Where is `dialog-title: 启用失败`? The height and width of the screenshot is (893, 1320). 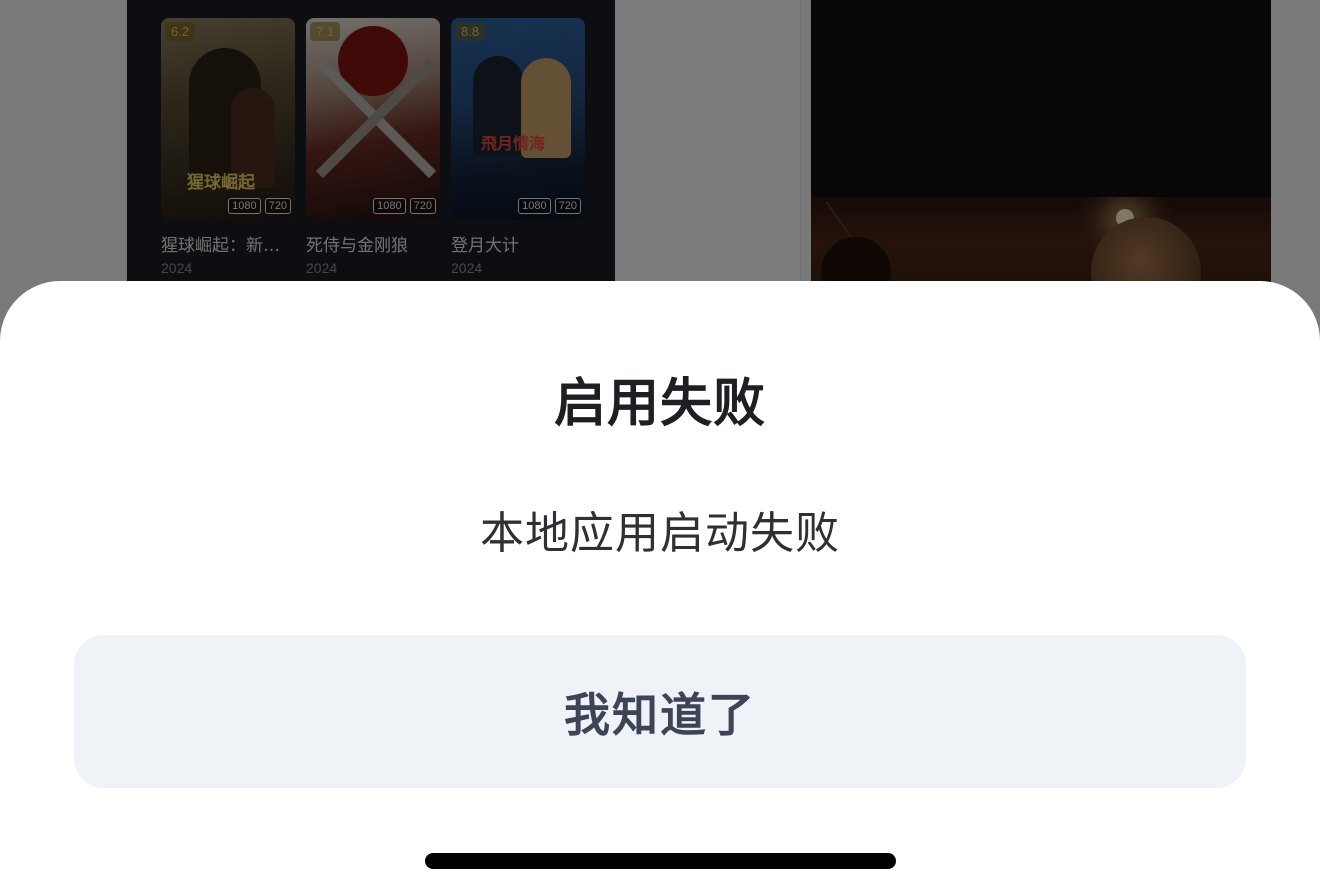 dialog-title: 启用失败 is located at coordinates (659, 404).